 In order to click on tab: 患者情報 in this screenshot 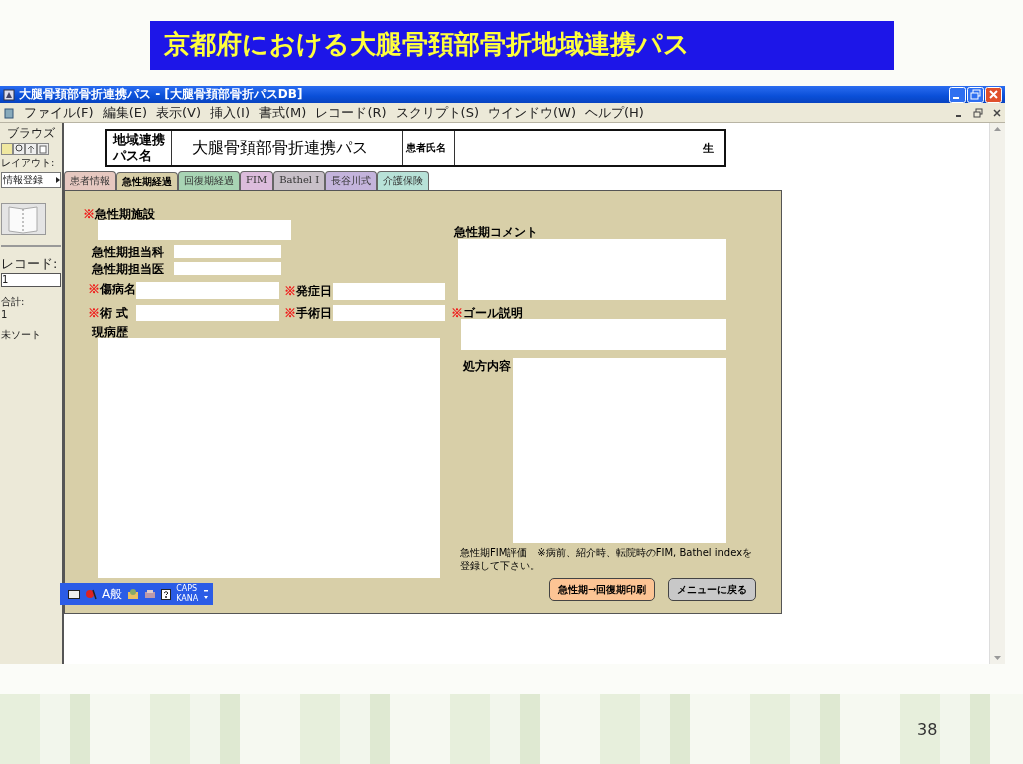, I will do `click(90, 180)`.